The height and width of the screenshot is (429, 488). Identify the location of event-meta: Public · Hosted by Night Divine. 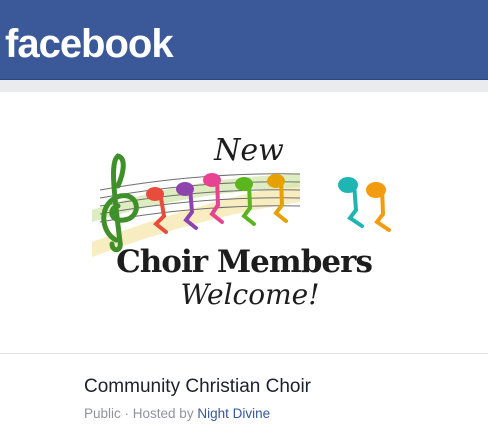
(177, 413).